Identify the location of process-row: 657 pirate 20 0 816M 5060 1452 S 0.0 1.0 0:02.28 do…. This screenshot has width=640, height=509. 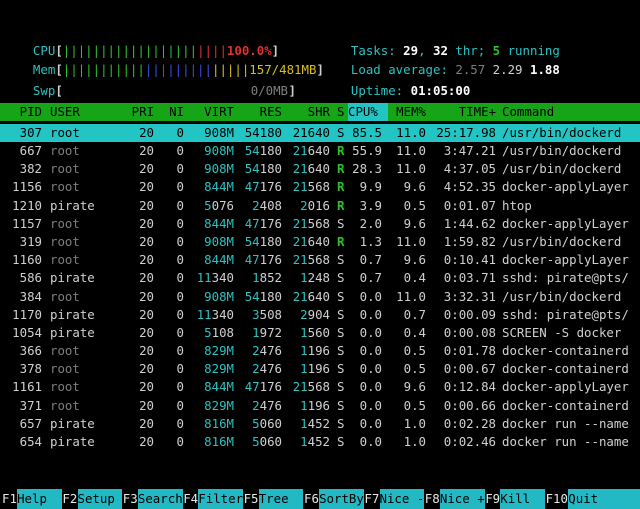
(320, 424).